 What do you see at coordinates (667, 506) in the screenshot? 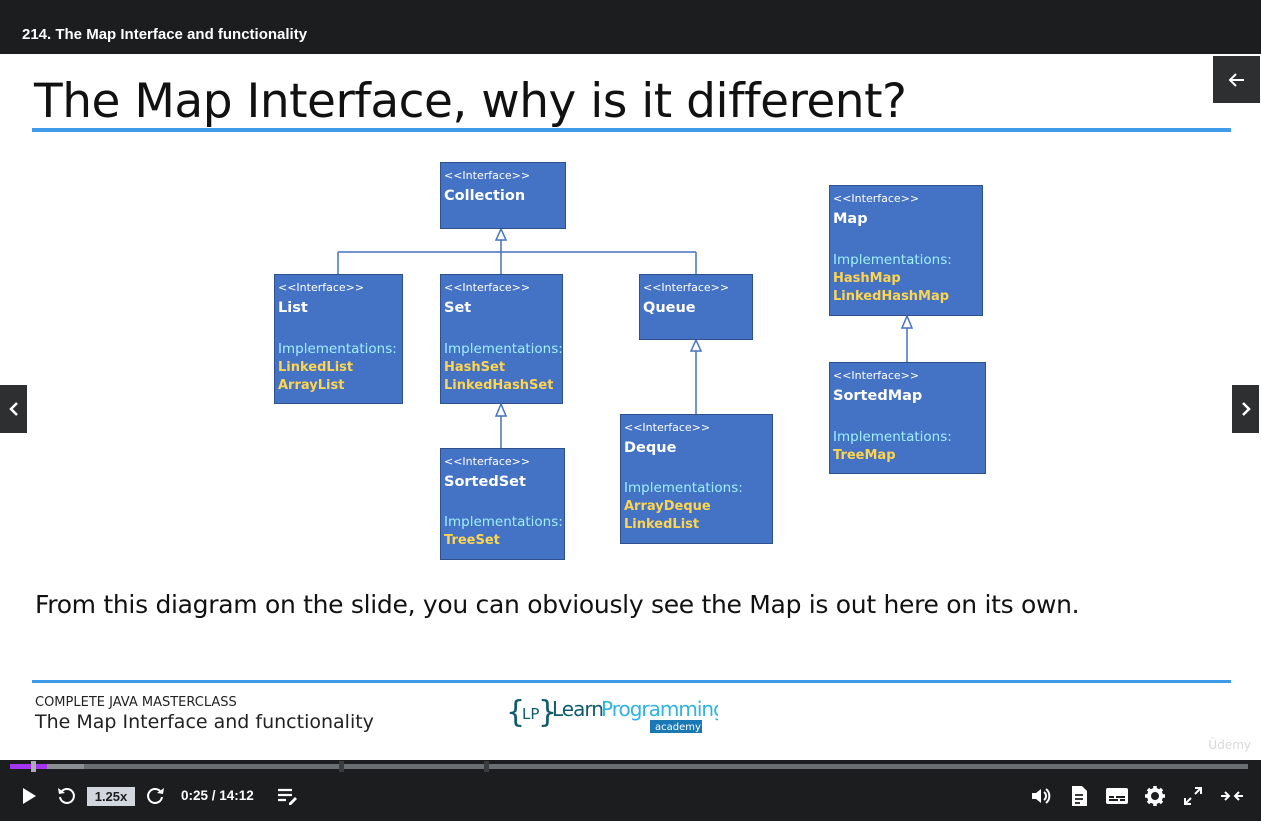
I see `impl-item: ArrayDeque` at bounding box center [667, 506].